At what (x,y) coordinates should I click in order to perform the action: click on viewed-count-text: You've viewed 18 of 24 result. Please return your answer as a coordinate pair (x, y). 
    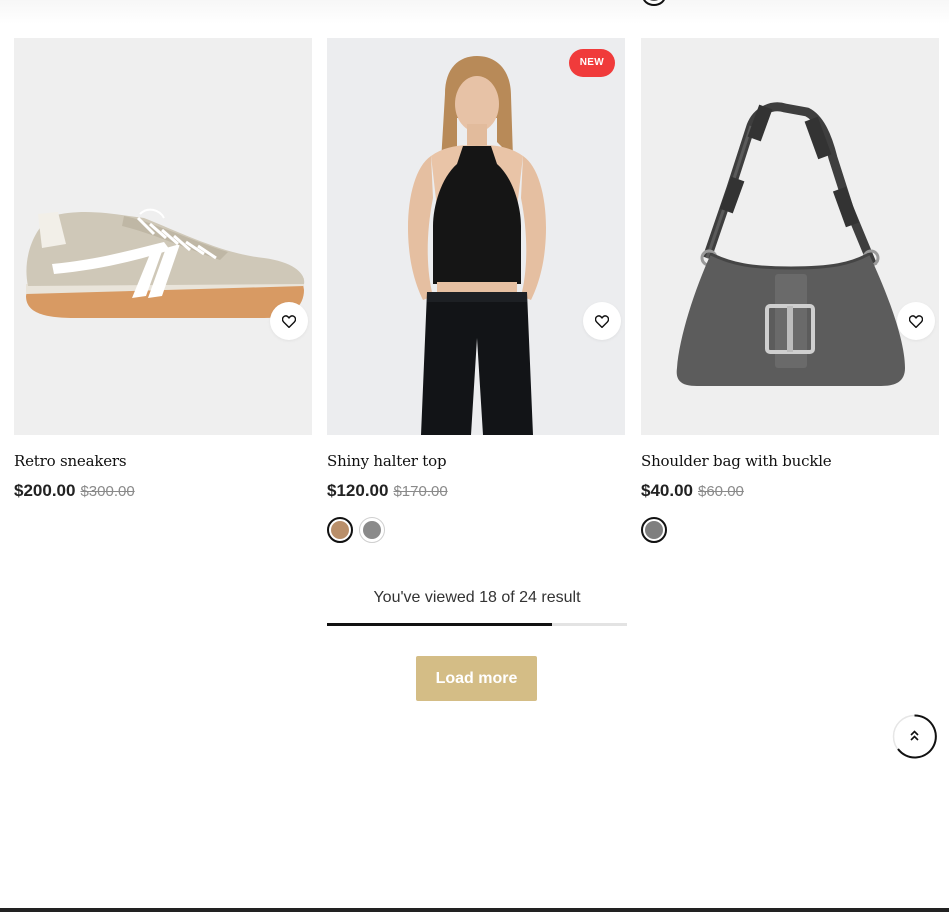
    Looking at the image, I should click on (477, 597).